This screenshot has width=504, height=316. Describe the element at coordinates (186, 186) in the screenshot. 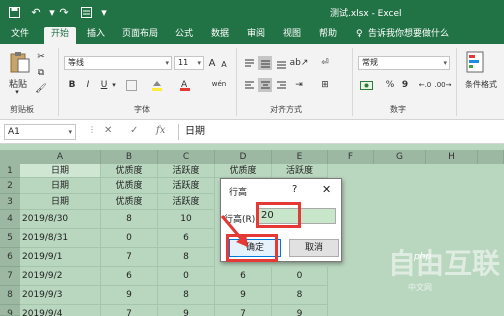

I see `cell-c2: 活跃度` at that location.